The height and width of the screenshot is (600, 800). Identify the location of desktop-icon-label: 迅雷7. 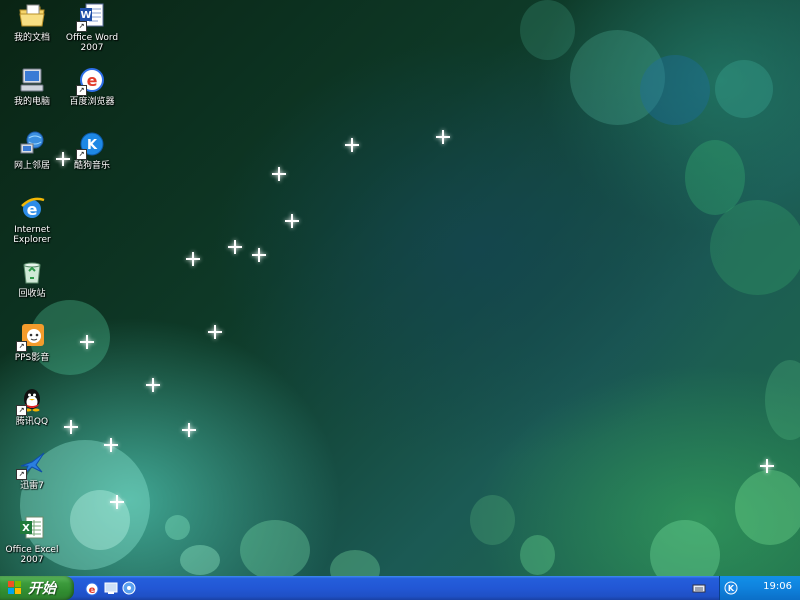
(32, 486).